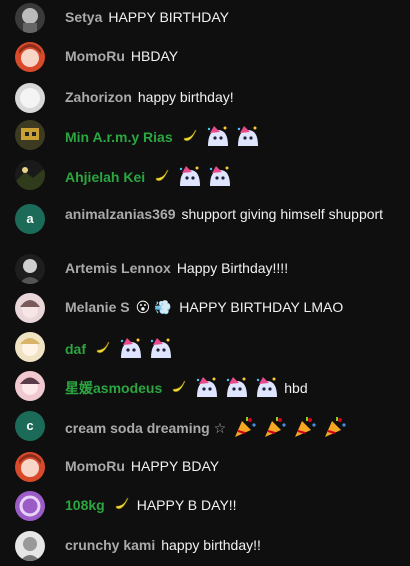 The height and width of the screenshot is (566, 410). Describe the element at coordinates (154, 56) in the screenshot. I see `message-text: HBDAY` at that location.